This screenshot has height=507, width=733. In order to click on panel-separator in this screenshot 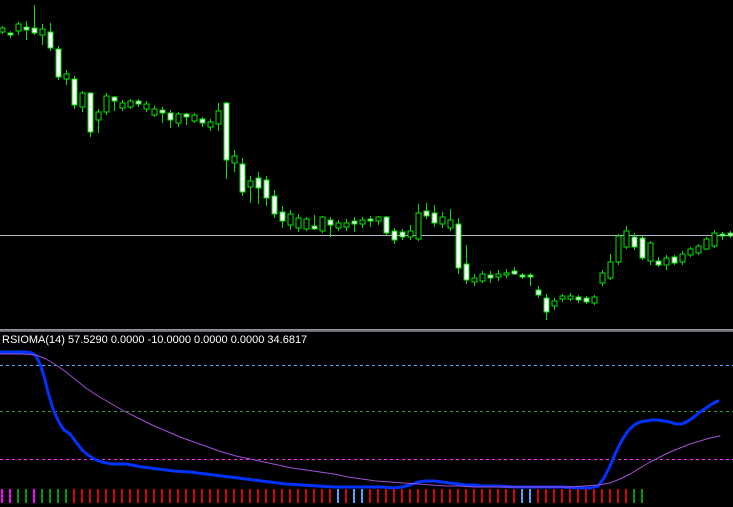, I will do `click(366, 330)`.